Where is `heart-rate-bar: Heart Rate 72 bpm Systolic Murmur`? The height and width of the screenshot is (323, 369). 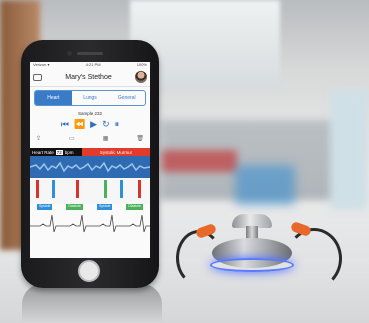 heart-rate-bar: Heart Rate 72 bpm Systolic Murmur is located at coordinates (90, 152).